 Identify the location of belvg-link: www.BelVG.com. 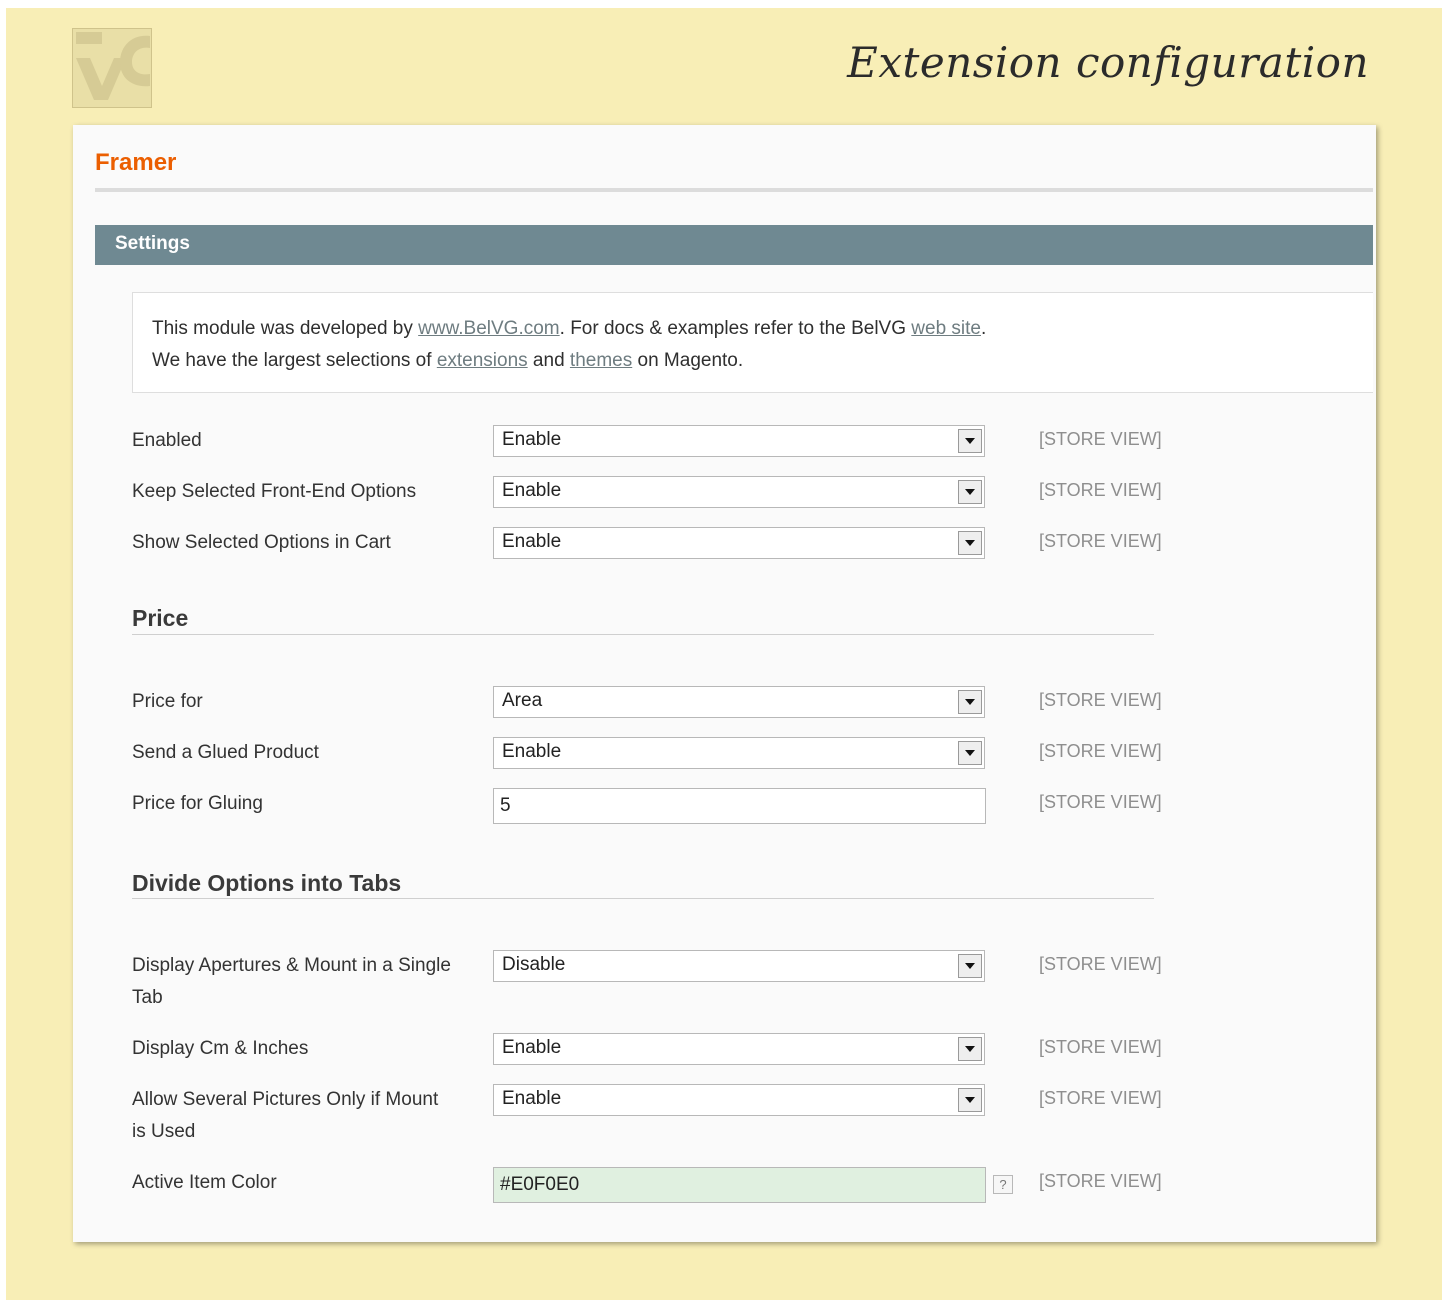
(488, 328).